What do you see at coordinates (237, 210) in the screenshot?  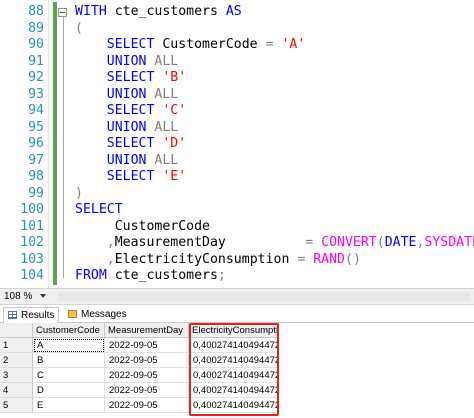 I see `code-line: 100 SELECT` at bounding box center [237, 210].